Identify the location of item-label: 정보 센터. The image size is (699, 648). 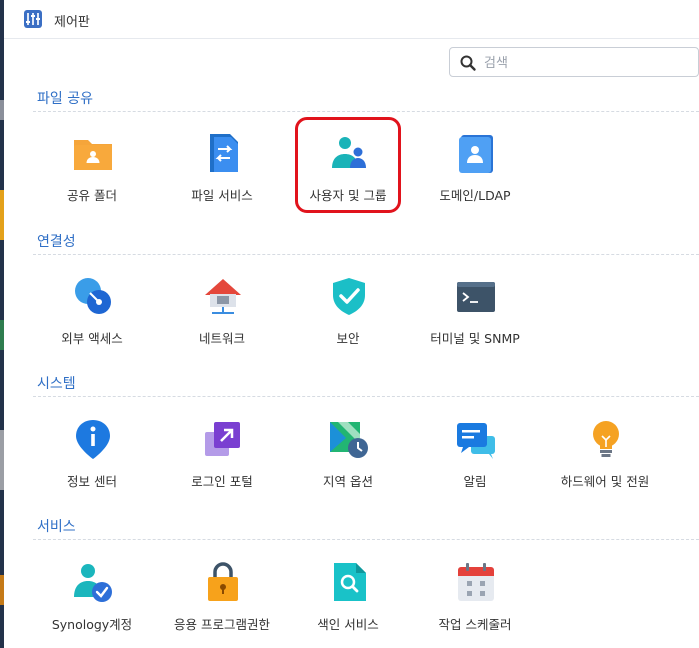
(92, 481).